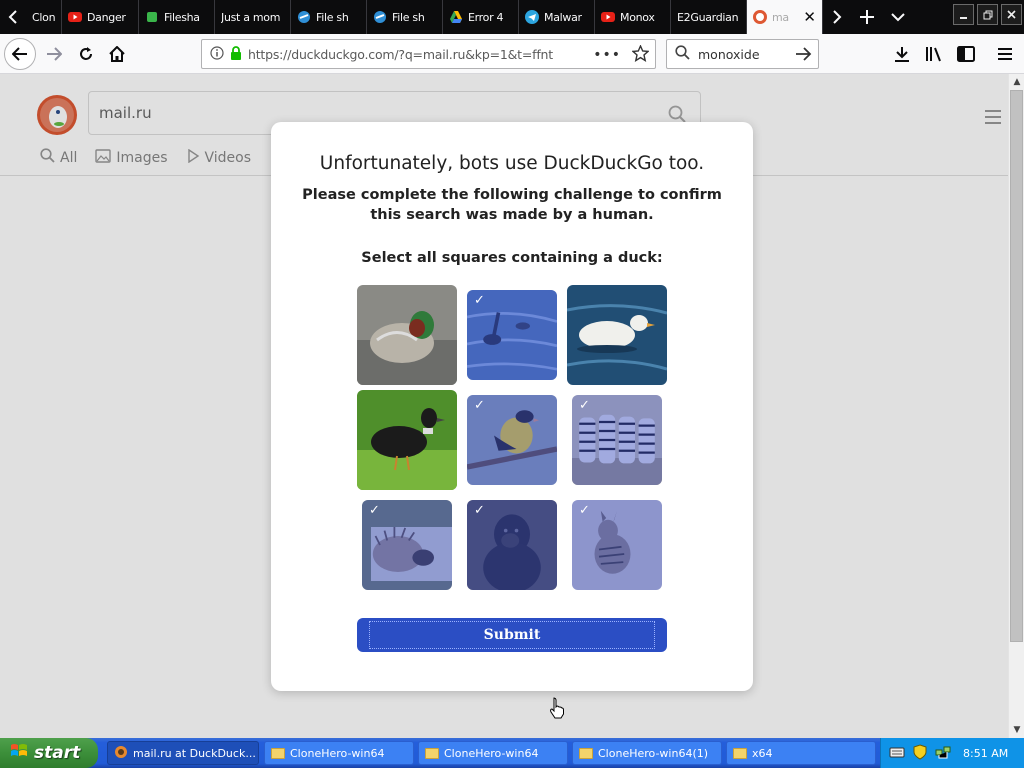 The width and height of the screenshot is (1024, 768). What do you see at coordinates (640, 54) in the screenshot?
I see `bookmark-star-icon` at bounding box center [640, 54].